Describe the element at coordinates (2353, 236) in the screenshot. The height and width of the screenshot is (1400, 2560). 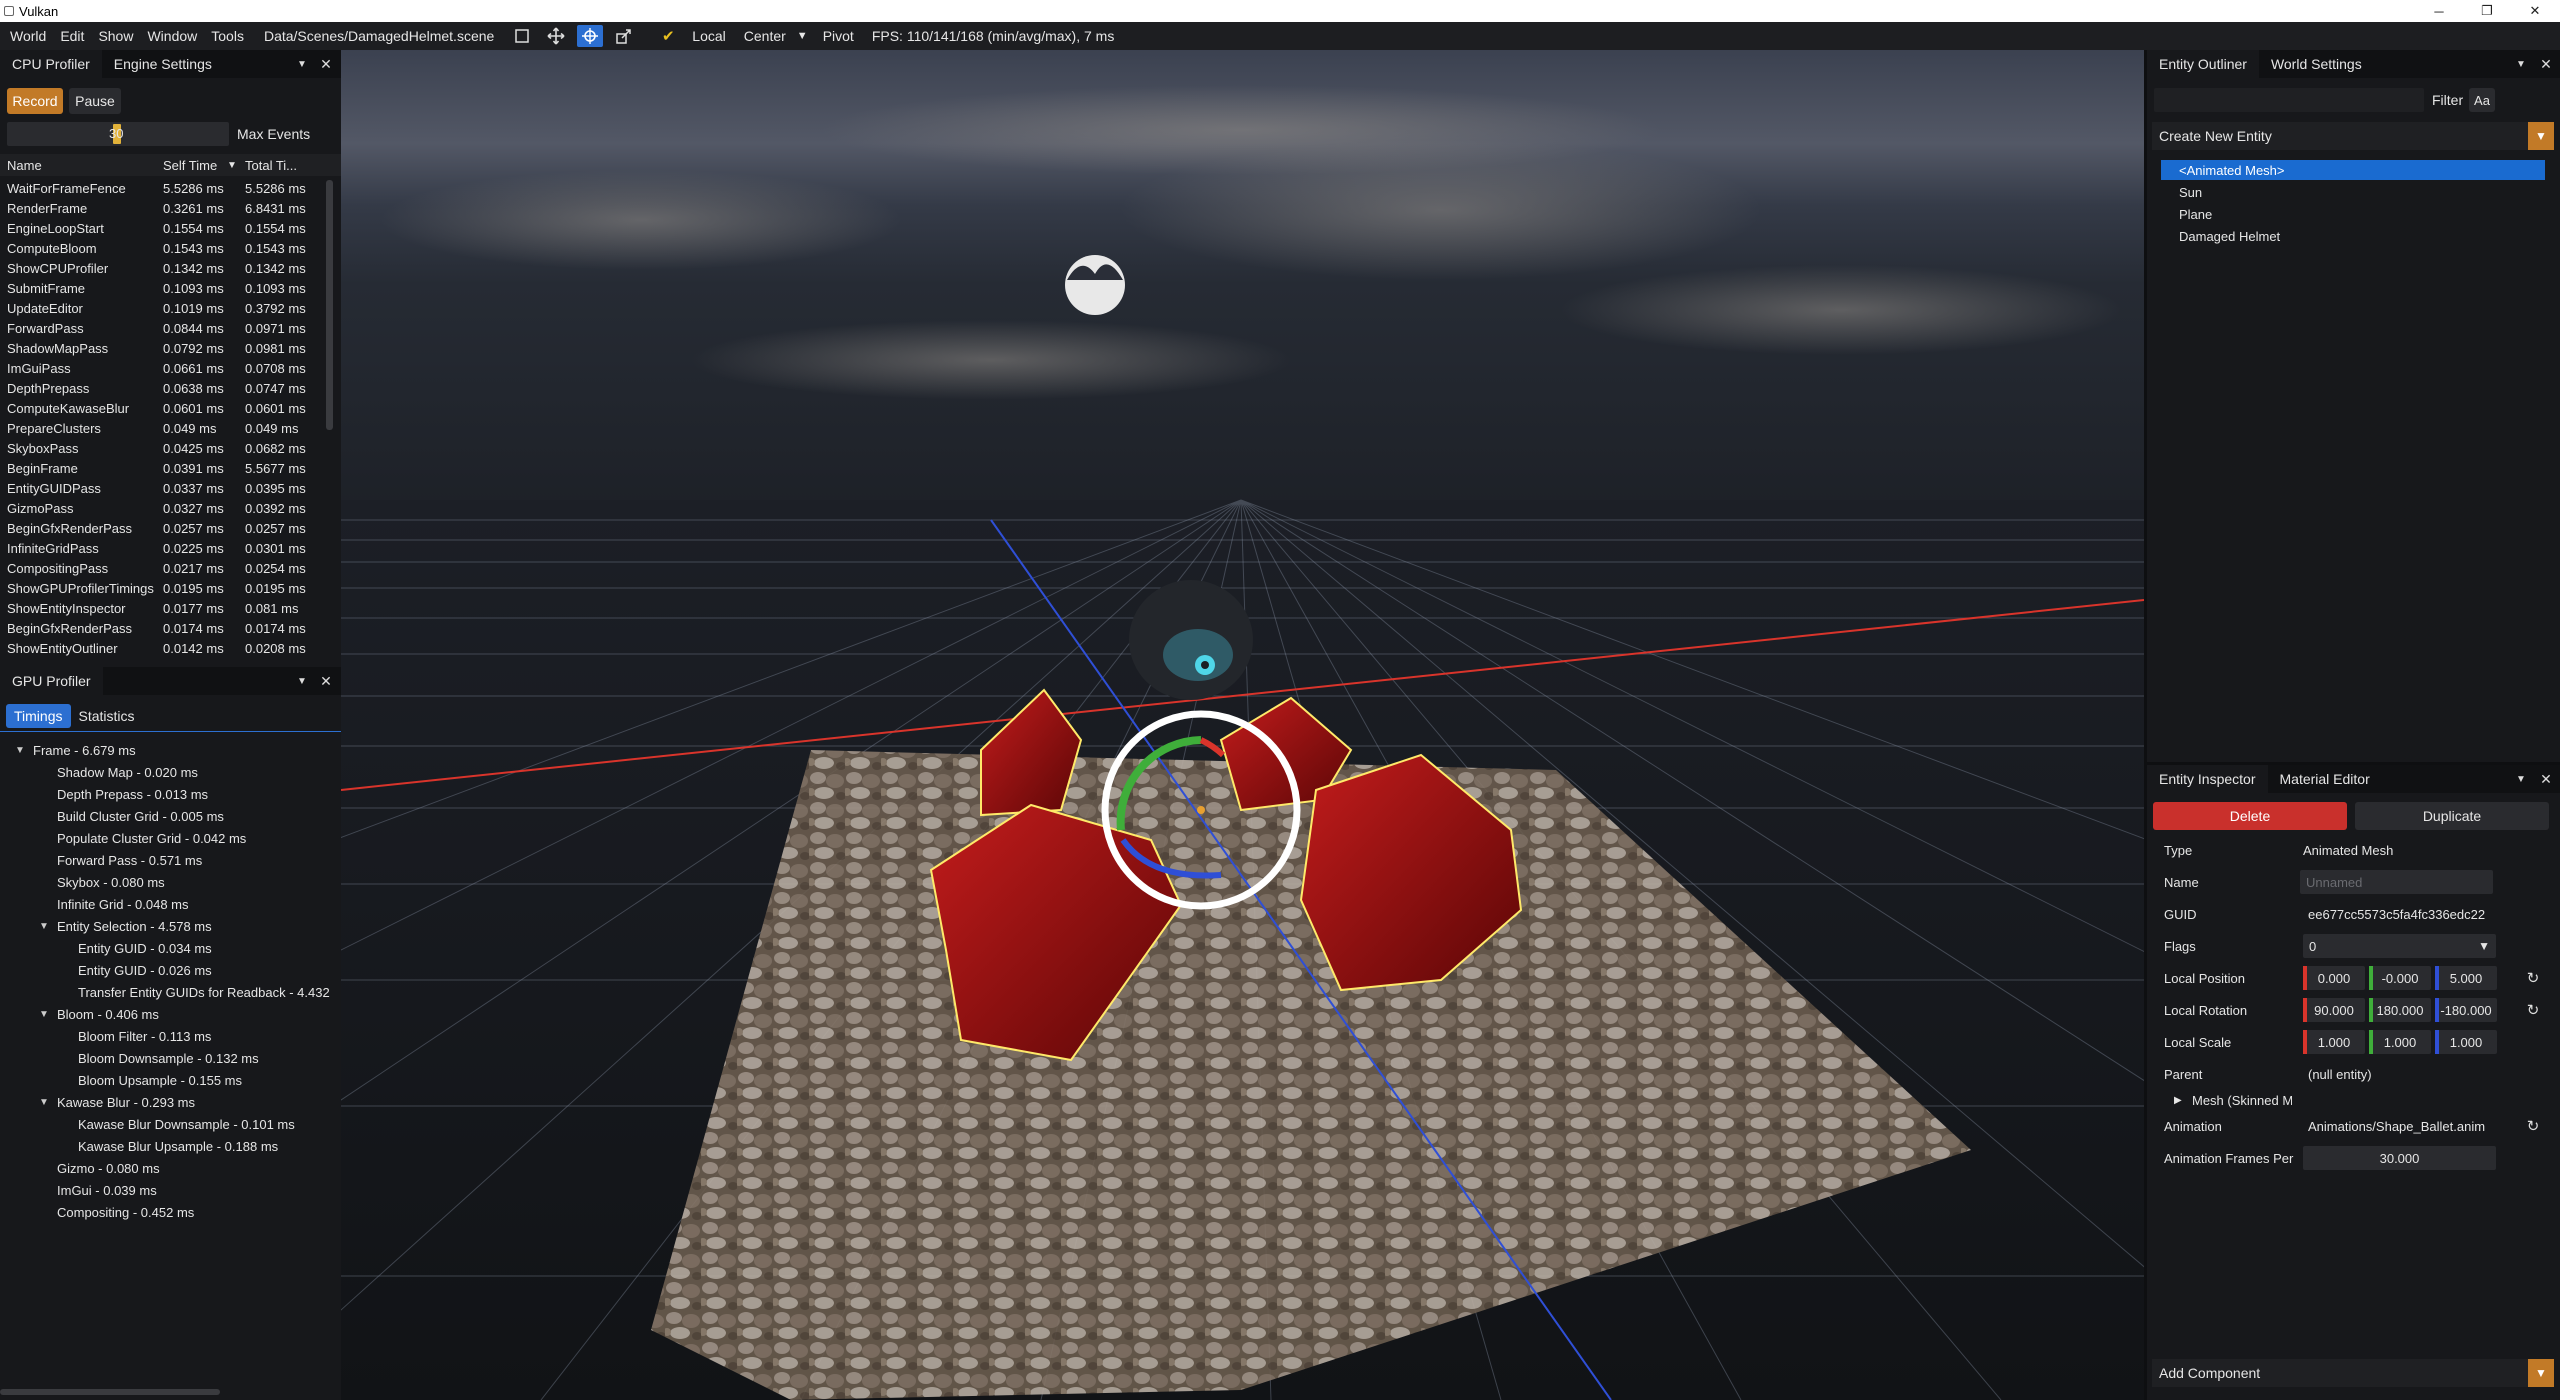
I see `entity-list-item: Damaged Helmet` at that location.